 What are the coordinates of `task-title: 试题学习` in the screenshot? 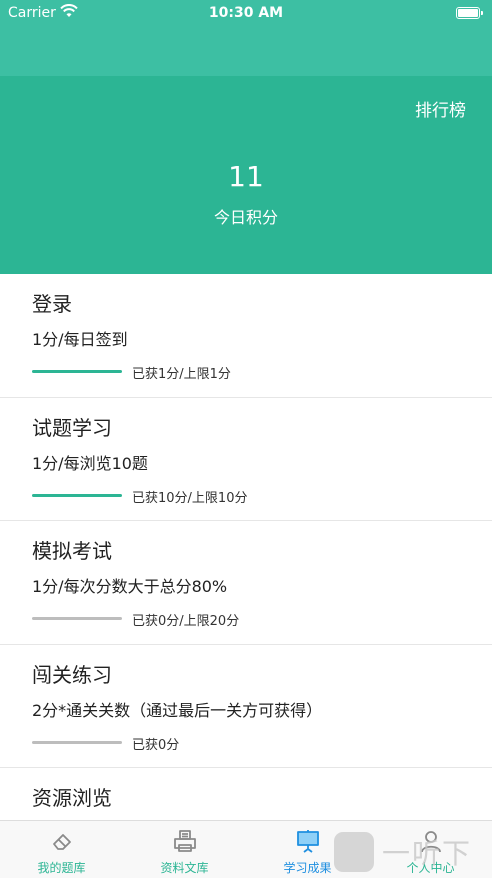 It's located at (72, 427).